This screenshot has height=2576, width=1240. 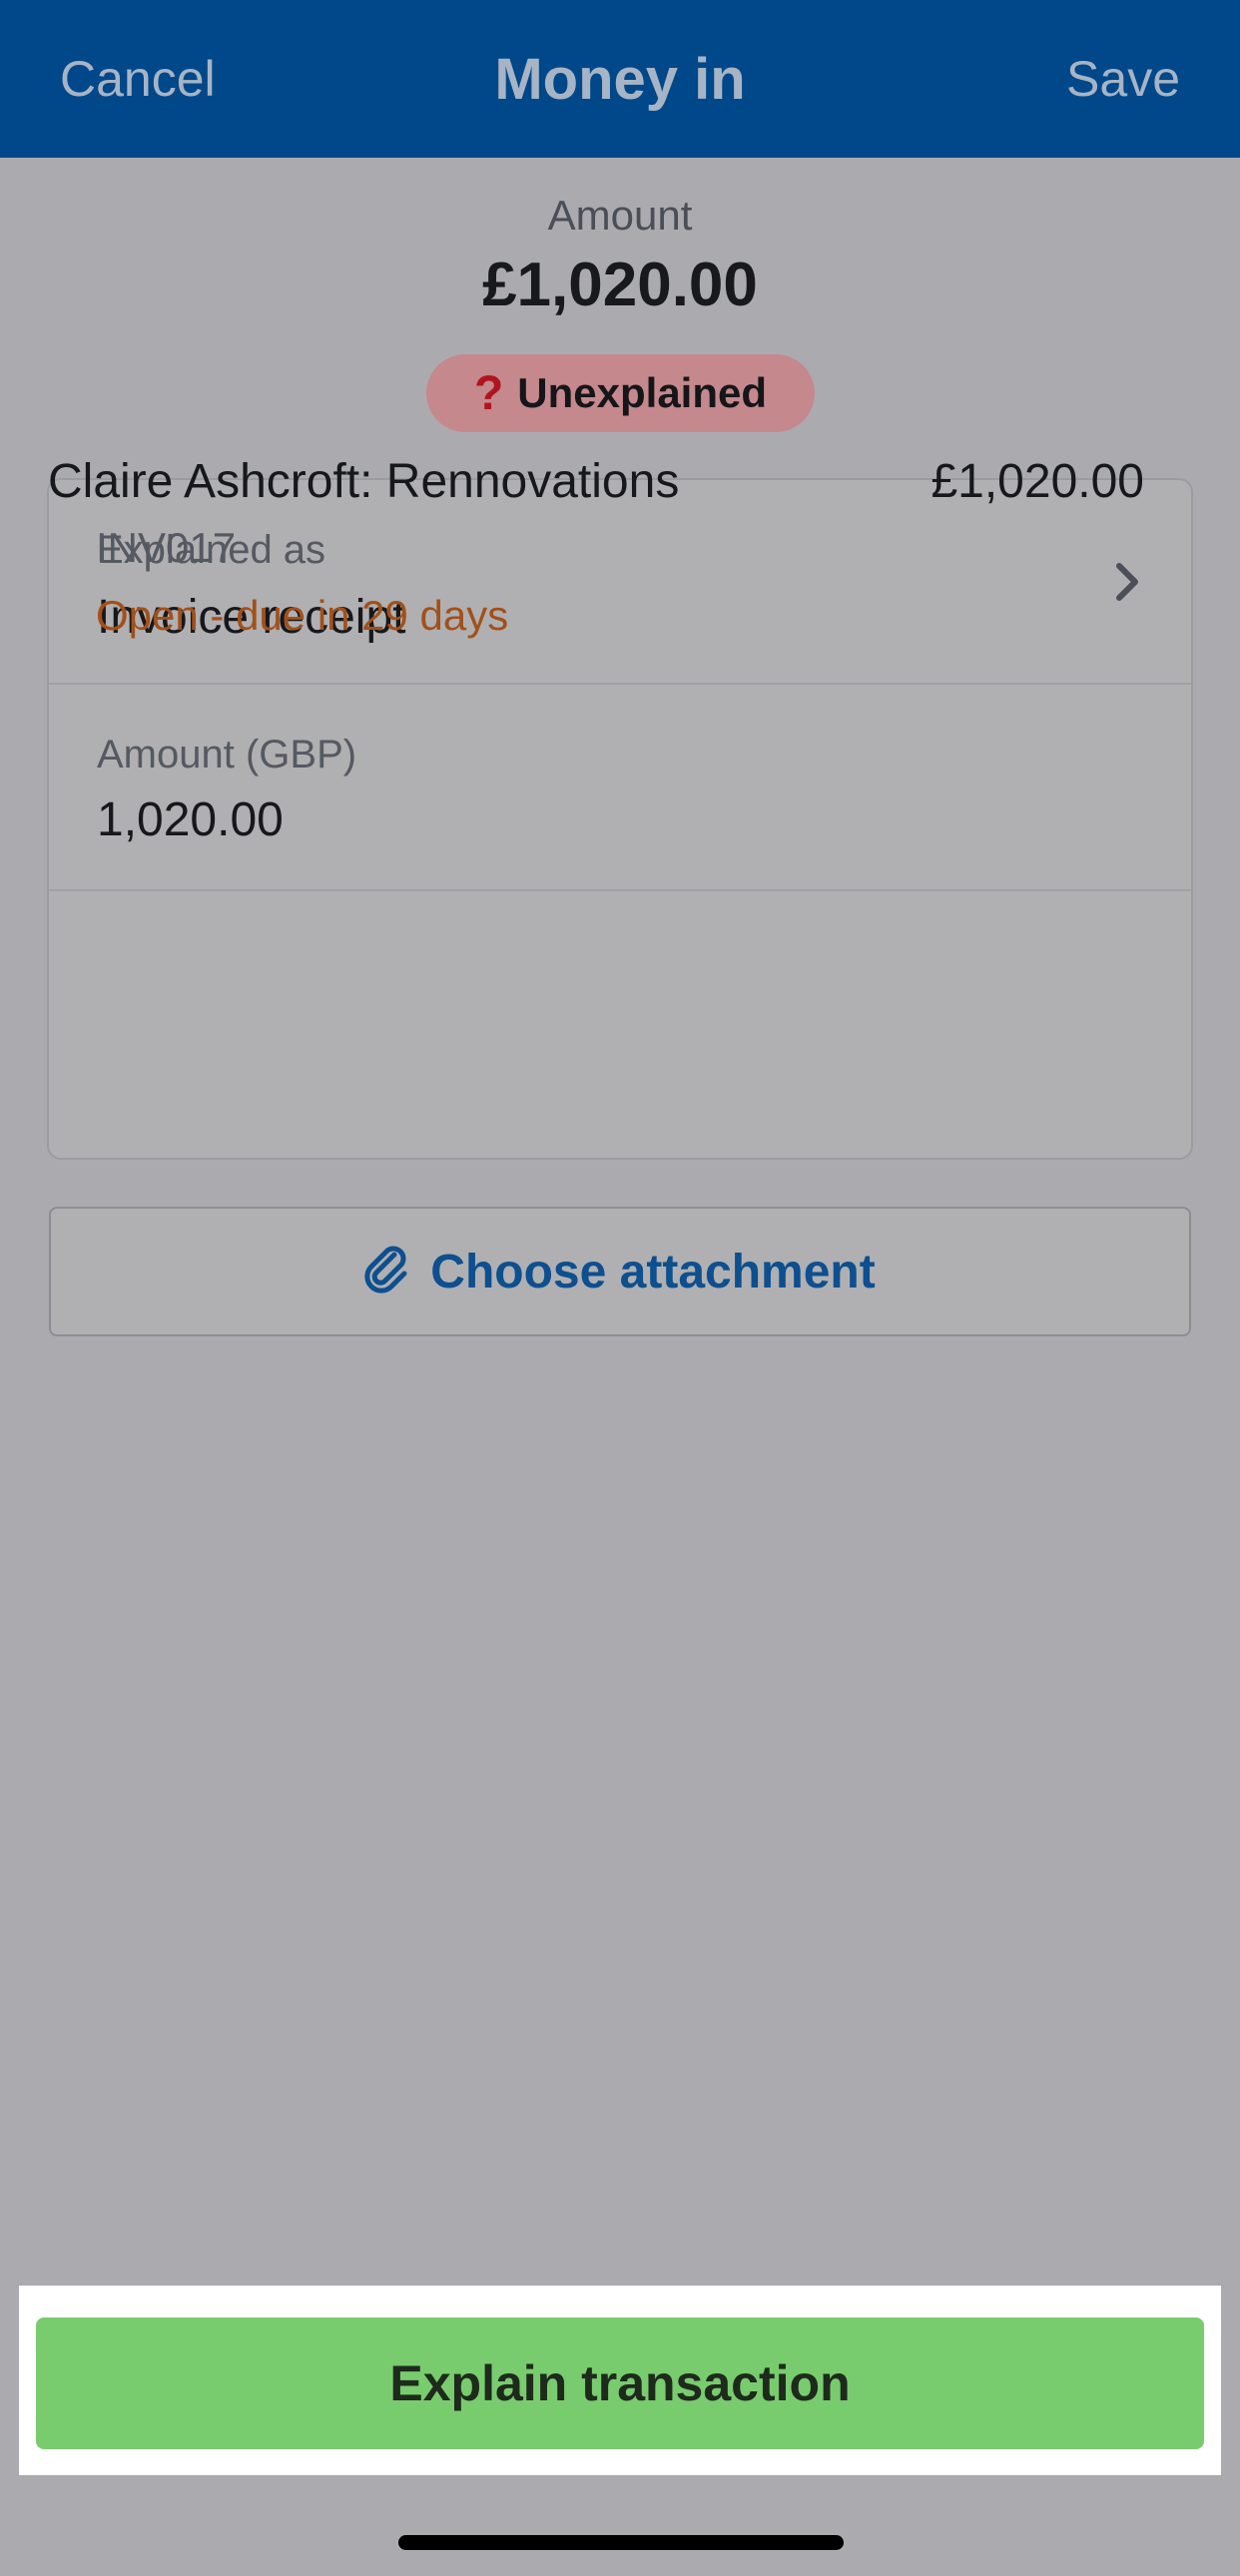 I want to click on invoice-status: Open - due in 29 days, so click(x=302, y=616).